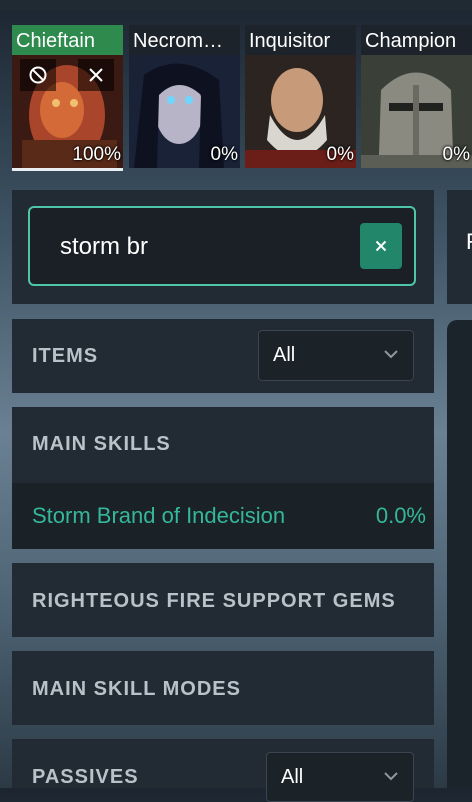  Describe the element at coordinates (184, 96) in the screenshot. I see `class-card-necromancer: Necrom… 0%` at that location.